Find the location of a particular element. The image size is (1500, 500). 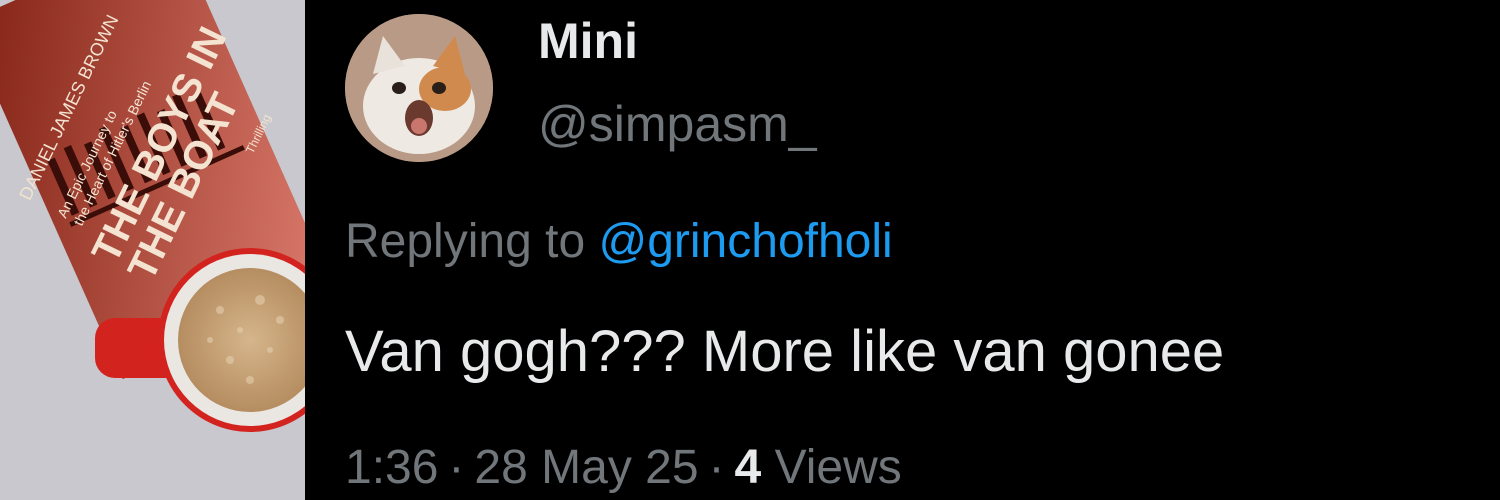

views-count: 4 is located at coordinates (748, 467).